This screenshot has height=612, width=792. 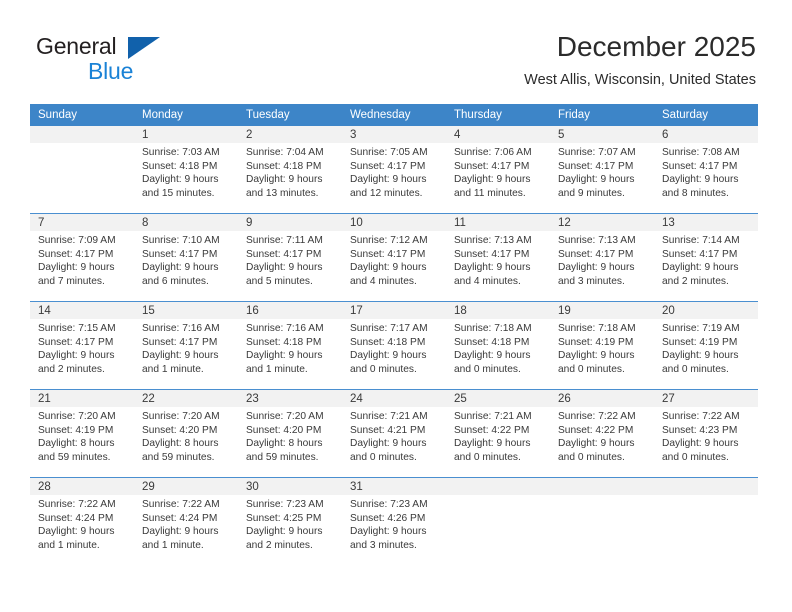 What do you see at coordinates (82, 222) in the screenshot?
I see `day-number: 7` at bounding box center [82, 222].